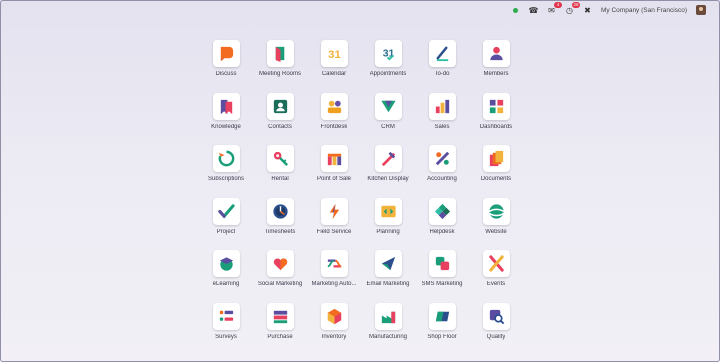 The width and height of the screenshot is (720, 362). I want to click on app-calendar: 31 Calendar, so click(334, 66).